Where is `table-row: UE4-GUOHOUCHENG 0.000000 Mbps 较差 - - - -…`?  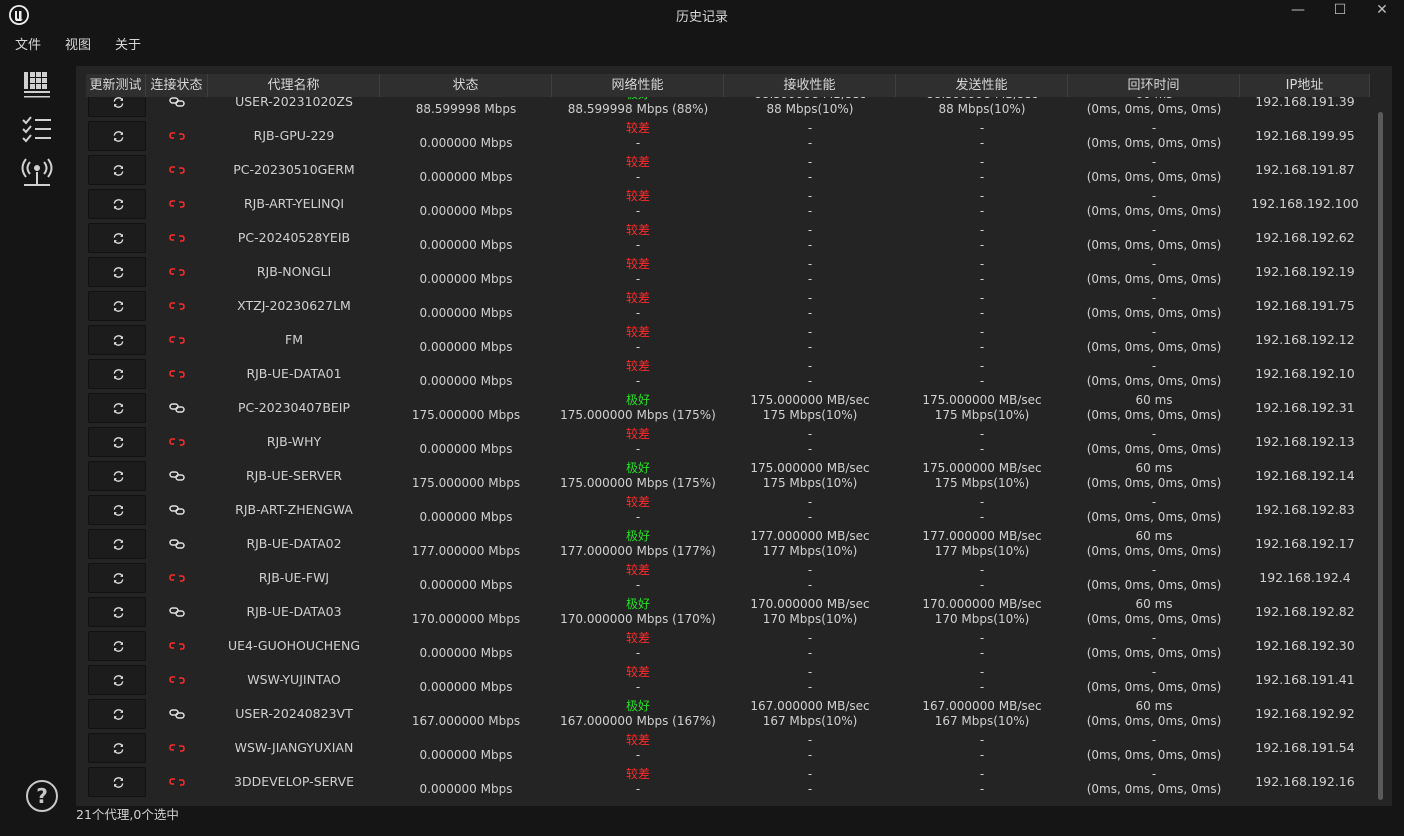
table-row: UE4-GUOHOUCHENG 0.000000 Mbps 较差 - - - -… is located at coordinates (728, 646).